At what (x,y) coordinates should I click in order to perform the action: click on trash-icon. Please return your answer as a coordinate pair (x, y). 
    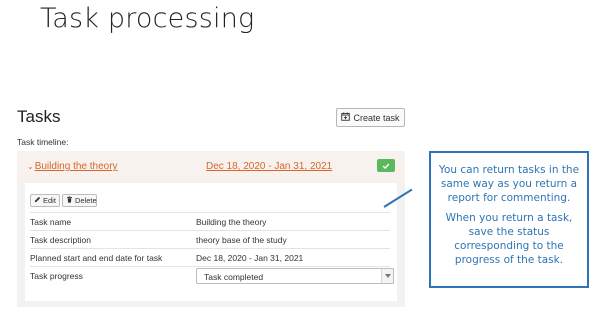
    Looking at the image, I should click on (69, 200).